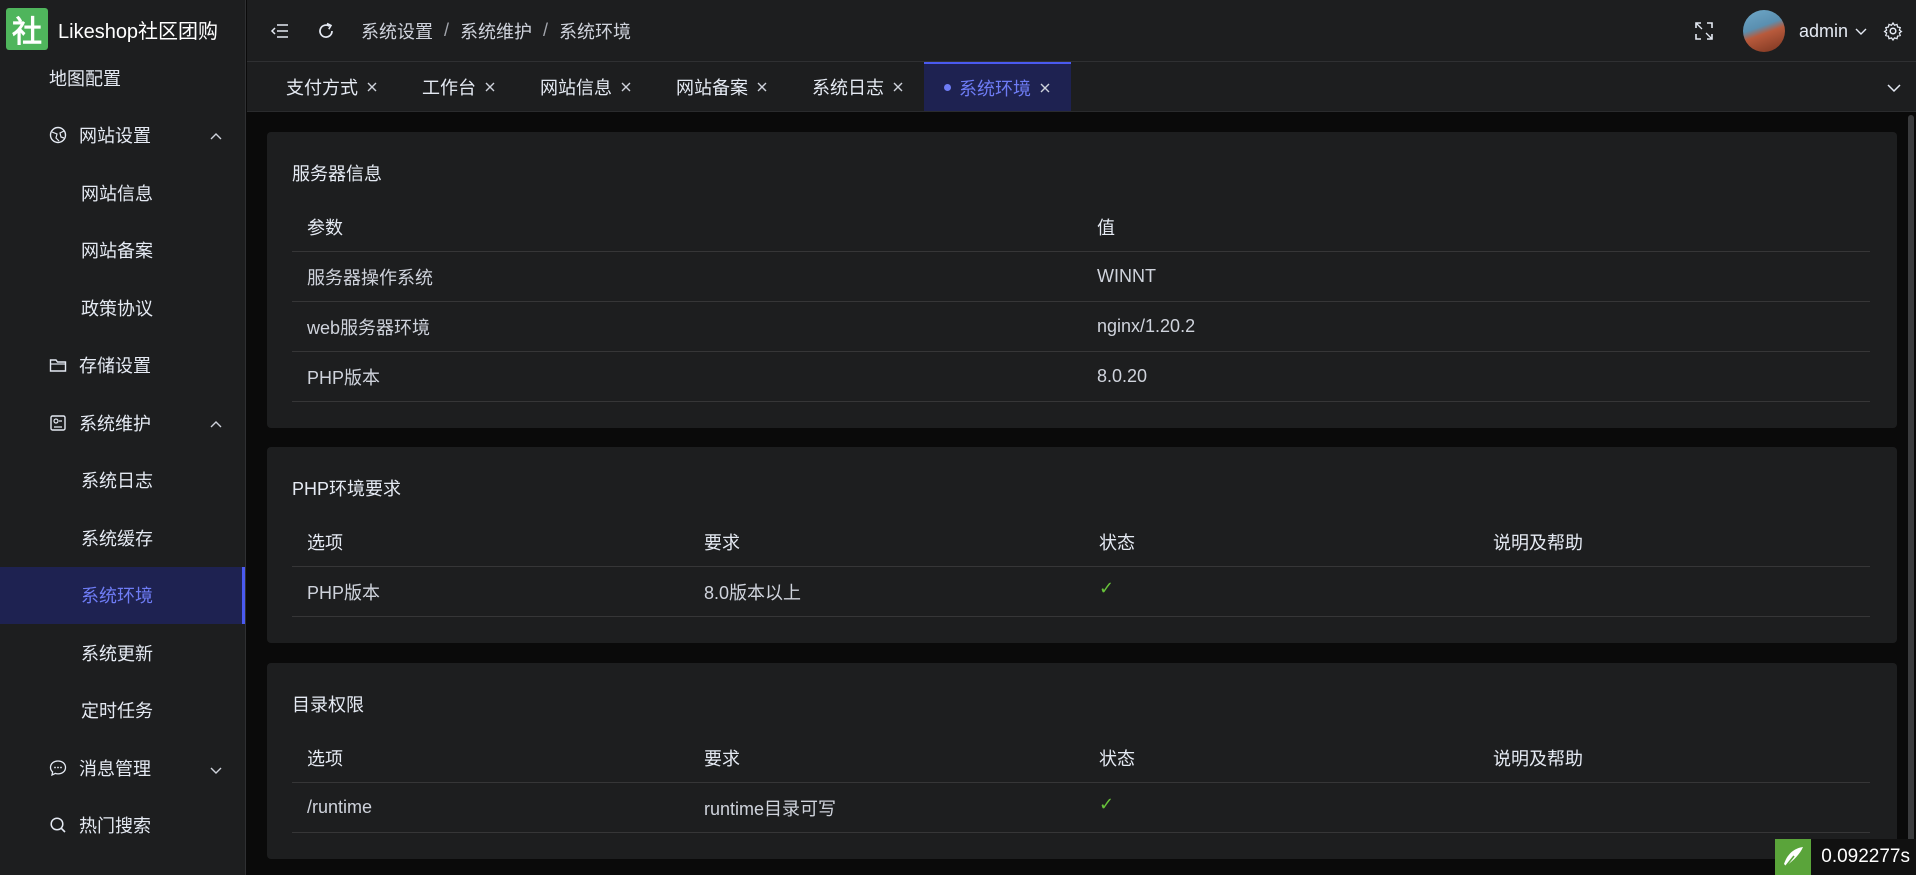 The width and height of the screenshot is (1916, 875). I want to click on table-cell: 8.0.20, so click(1122, 376).